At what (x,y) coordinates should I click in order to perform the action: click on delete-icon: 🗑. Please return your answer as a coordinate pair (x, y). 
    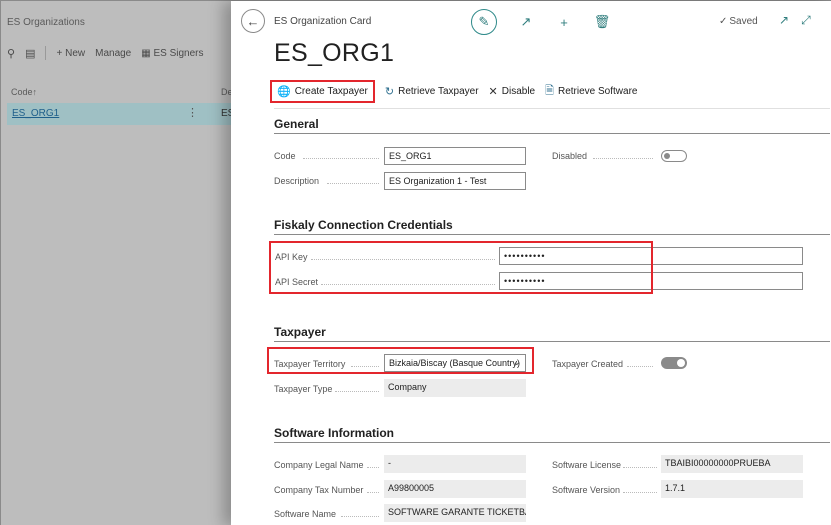
    Looking at the image, I should click on (602, 22).